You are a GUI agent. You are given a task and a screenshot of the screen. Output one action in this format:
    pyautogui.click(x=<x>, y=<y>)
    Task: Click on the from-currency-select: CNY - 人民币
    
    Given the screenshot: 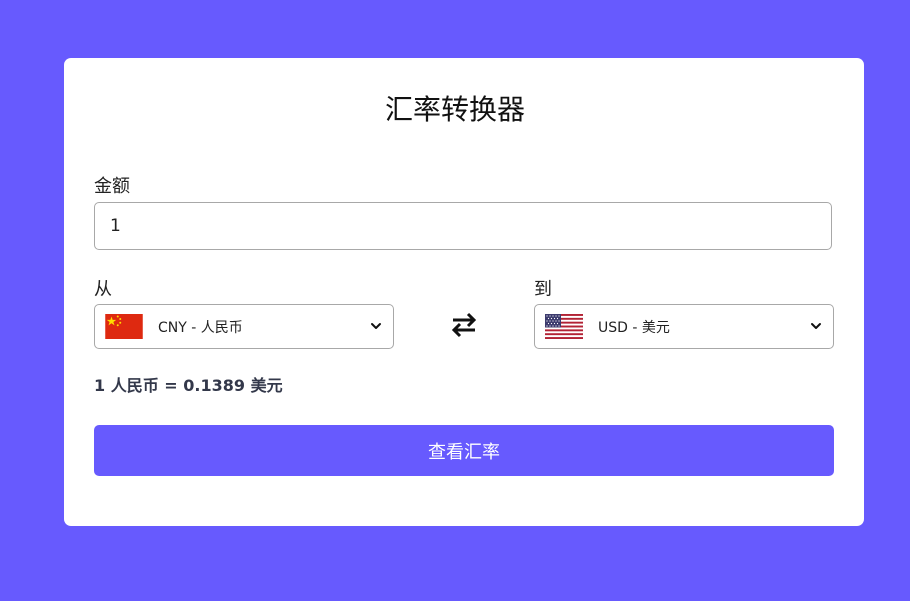 What is the action you would take?
    pyautogui.click(x=244, y=326)
    